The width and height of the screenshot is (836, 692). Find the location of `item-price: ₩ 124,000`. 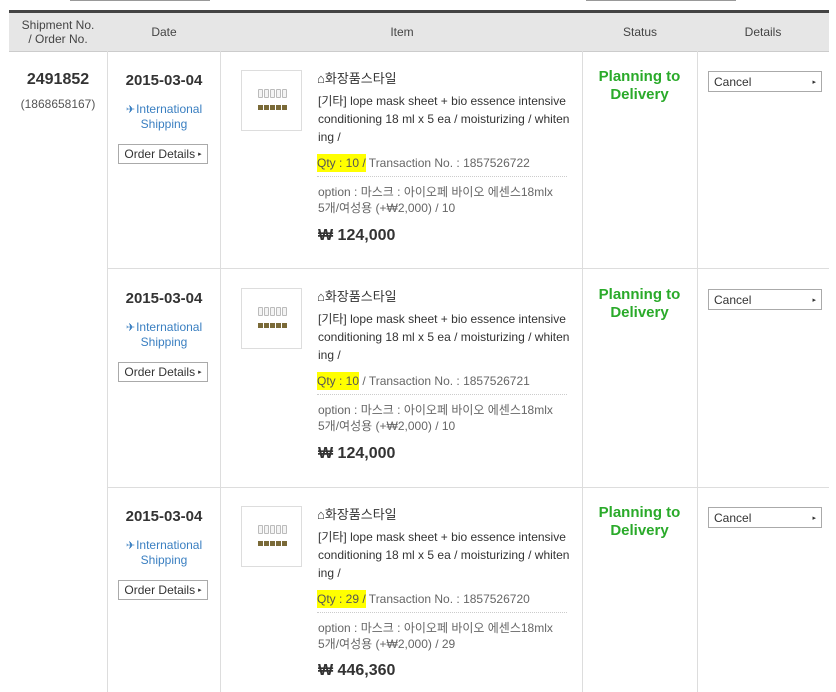

item-price: ₩ 124,000 is located at coordinates (357, 453).